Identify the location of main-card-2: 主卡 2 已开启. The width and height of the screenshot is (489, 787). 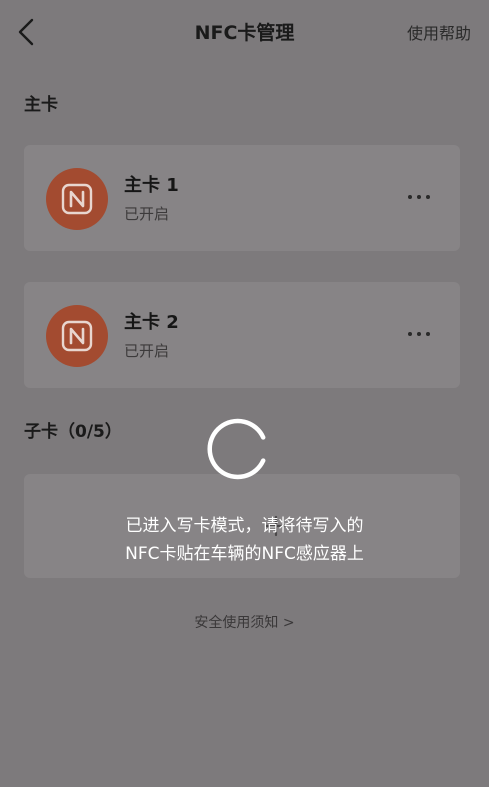
(242, 335).